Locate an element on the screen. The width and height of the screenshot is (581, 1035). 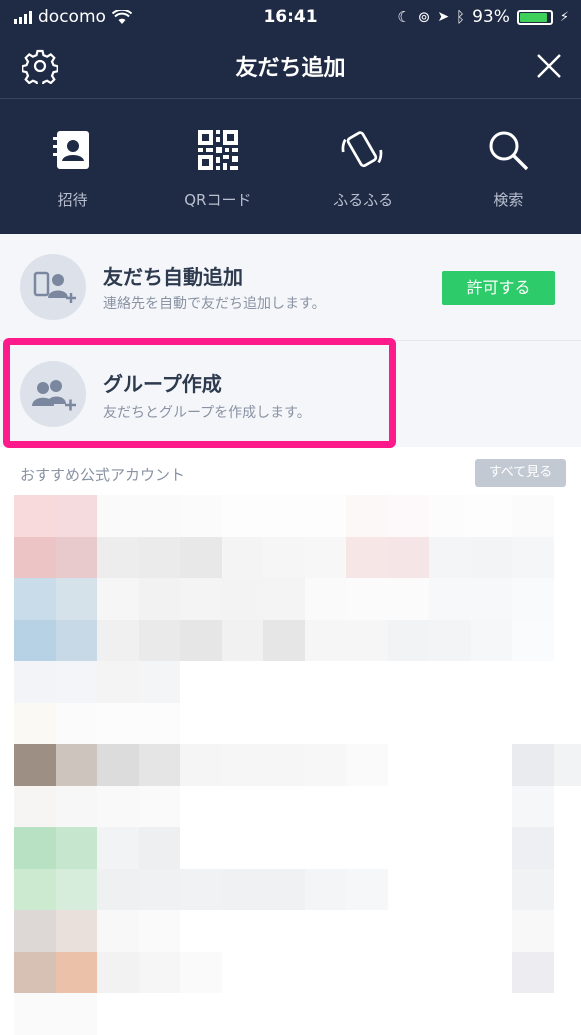
location-icon: ➤ is located at coordinates (443, 17).